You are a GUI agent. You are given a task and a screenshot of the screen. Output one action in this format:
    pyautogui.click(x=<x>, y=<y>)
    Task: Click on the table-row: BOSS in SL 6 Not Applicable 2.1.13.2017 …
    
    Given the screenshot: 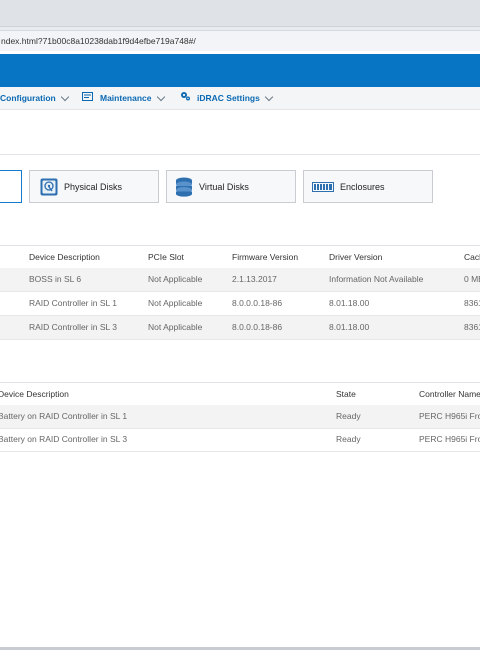 What is the action you would take?
    pyautogui.click(x=240, y=280)
    